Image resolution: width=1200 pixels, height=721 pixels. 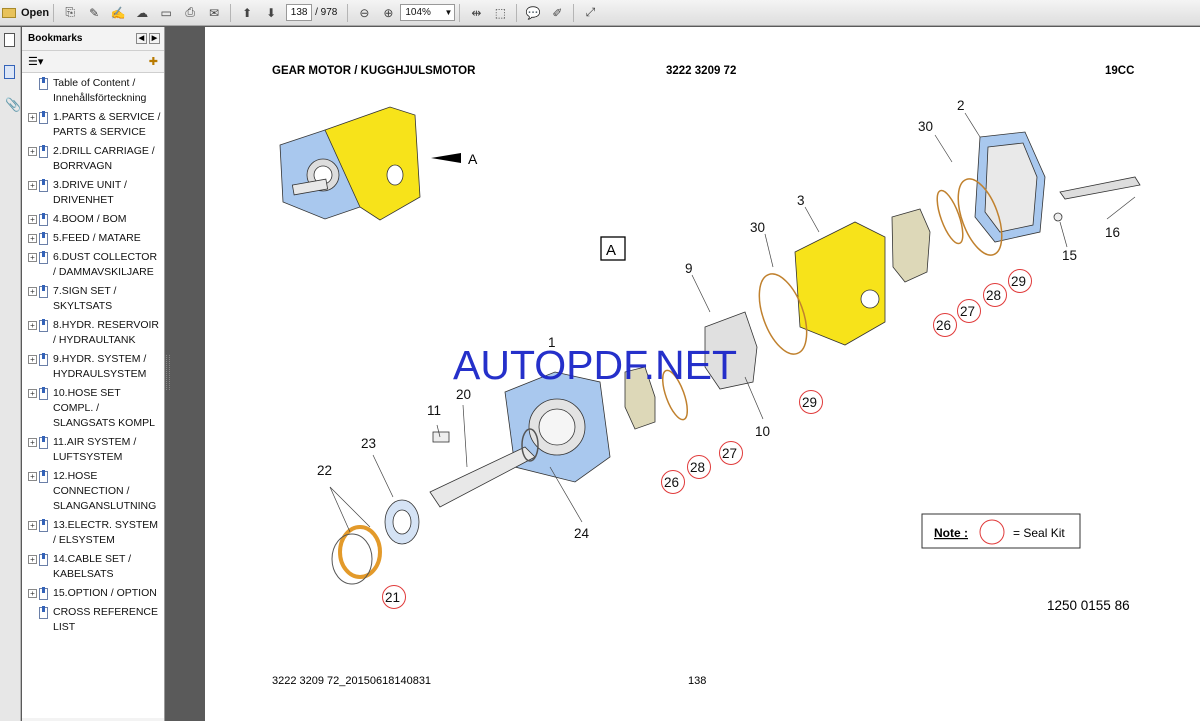 I want to click on edit-icon: ✎, so click(x=94, y=13).